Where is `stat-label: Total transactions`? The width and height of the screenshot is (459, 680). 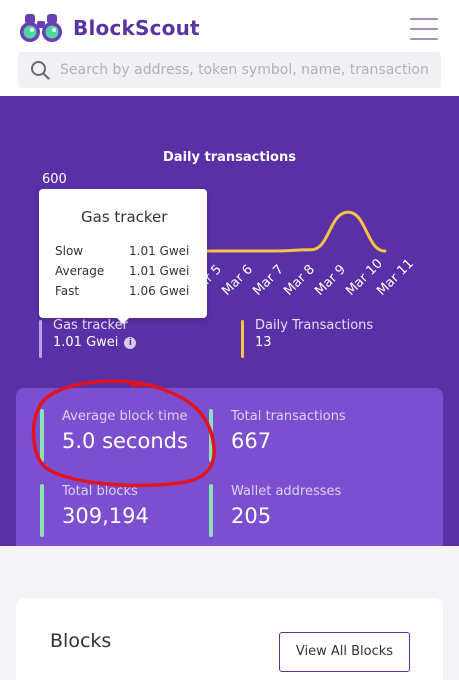
stat-label: Total transactions is located at coordinates (288, 416).